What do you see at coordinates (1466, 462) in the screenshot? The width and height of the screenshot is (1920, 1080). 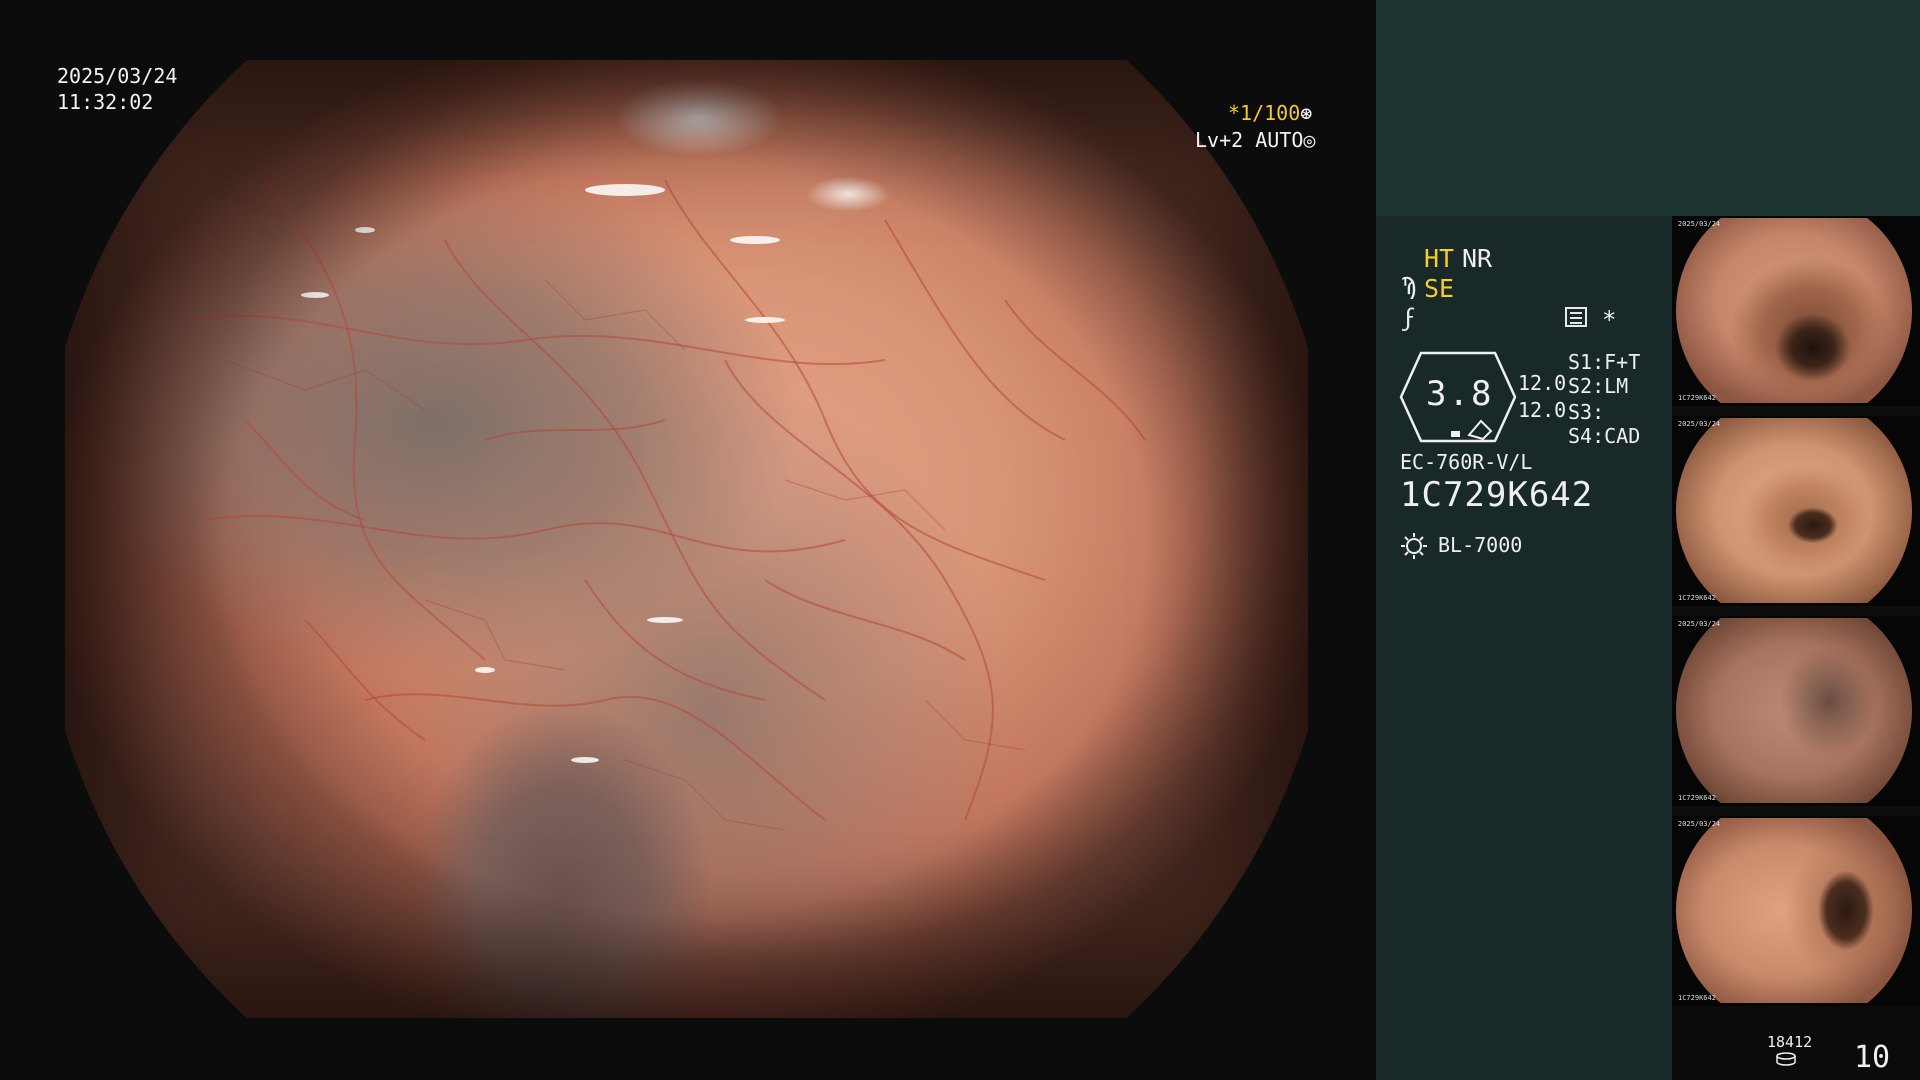 I see `scope-model: EC-760R-V/L` at bounding box center [1466, 462].